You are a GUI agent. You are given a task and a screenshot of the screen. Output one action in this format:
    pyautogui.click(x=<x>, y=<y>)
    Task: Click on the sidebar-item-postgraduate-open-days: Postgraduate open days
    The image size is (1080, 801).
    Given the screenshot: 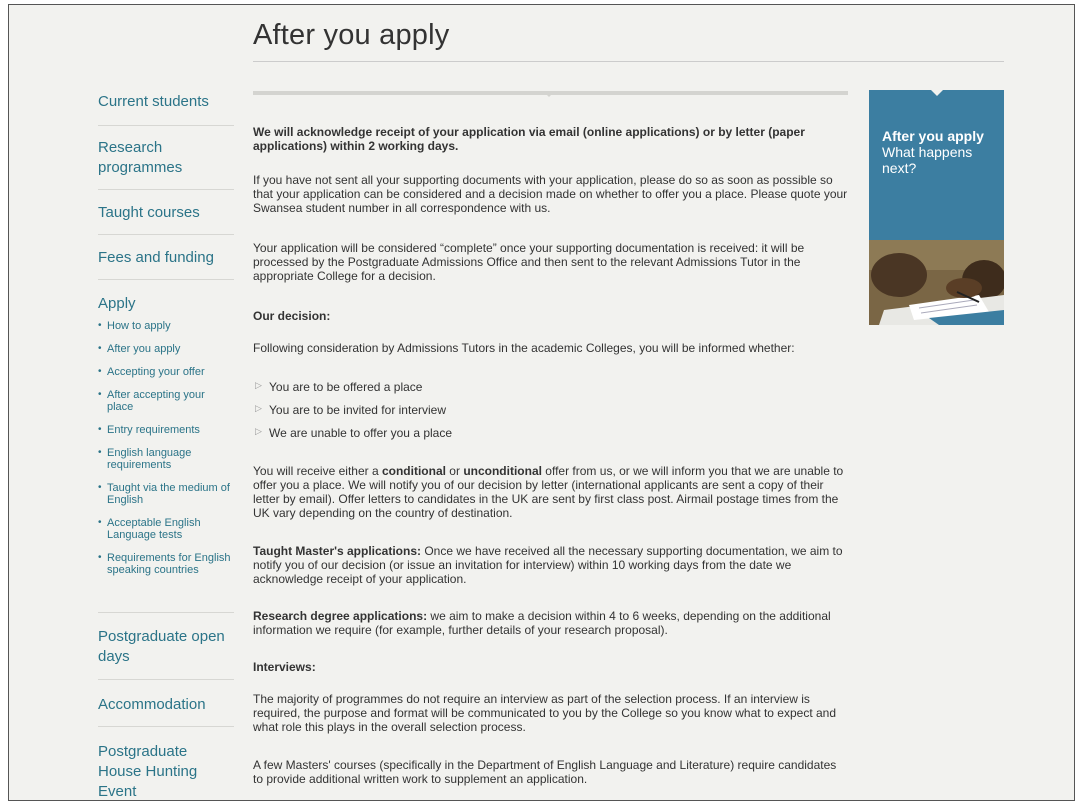 What is the action you would take?
    pyautogui.click(x=166, y=646)
    